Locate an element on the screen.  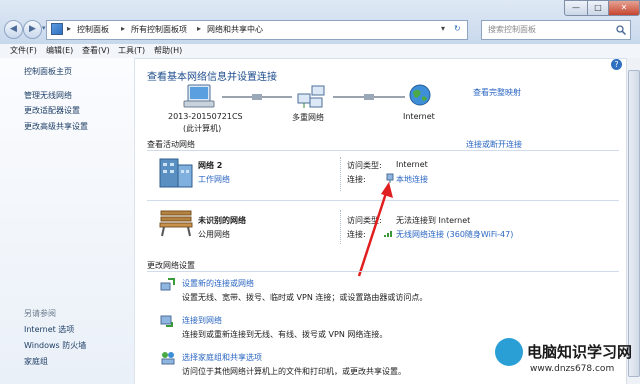
network2-name: 未识别的网络 is located at coordinates (222, 220).